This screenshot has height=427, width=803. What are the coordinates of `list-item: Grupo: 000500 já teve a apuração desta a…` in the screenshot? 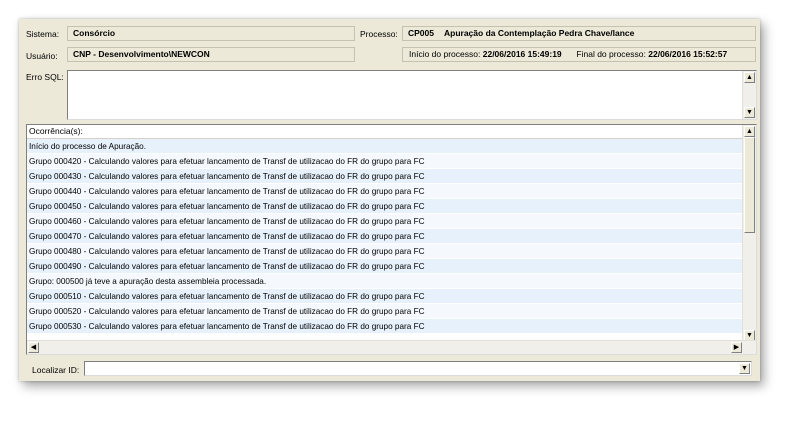 It's located at (385, 281).